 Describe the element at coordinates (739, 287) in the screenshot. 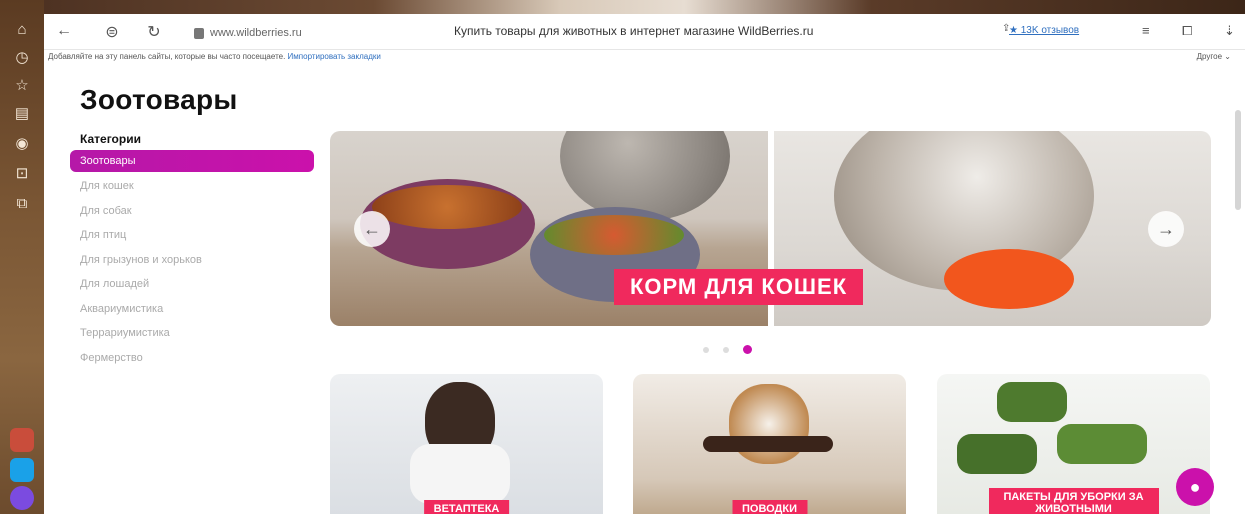

I see `banner-promo-label: КОРМ ДЛЯ КОШЕК` at that location.